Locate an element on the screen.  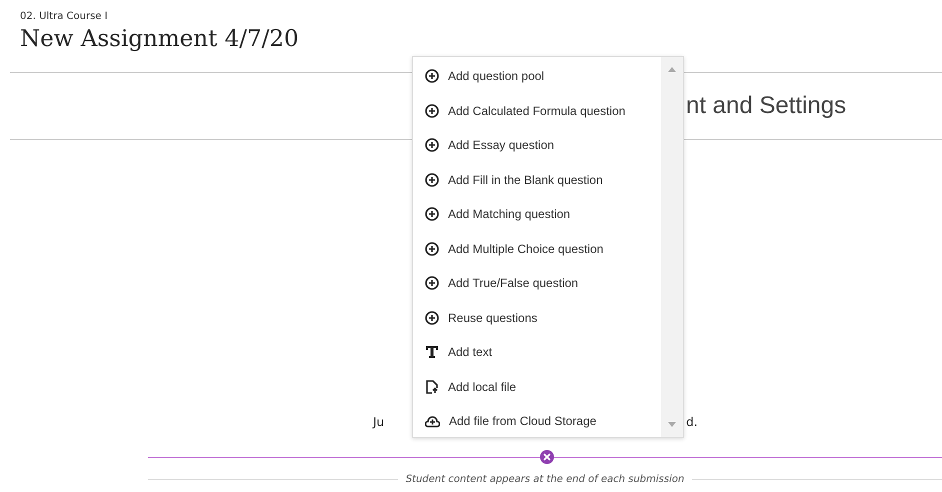
menu-item: Add file from Cloud Storage is located at coordinates (537, 421).